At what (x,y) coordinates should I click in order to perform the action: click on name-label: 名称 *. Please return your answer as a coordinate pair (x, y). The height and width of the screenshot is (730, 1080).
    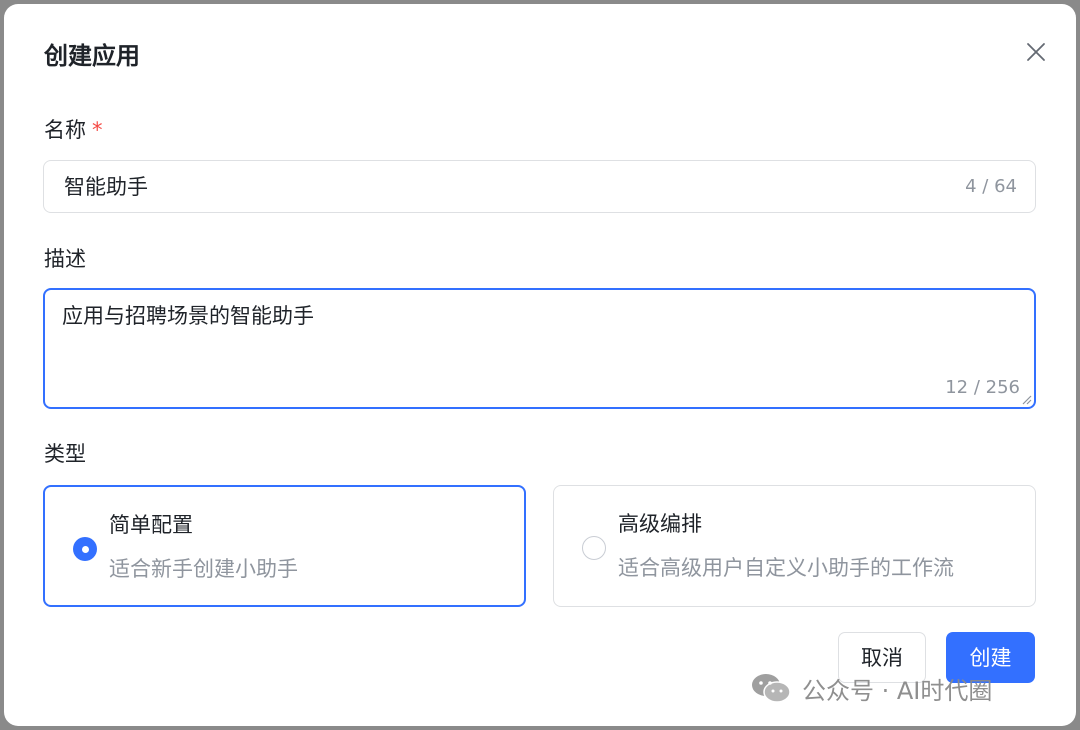
    Looking at the image, I should click on (73, 130).